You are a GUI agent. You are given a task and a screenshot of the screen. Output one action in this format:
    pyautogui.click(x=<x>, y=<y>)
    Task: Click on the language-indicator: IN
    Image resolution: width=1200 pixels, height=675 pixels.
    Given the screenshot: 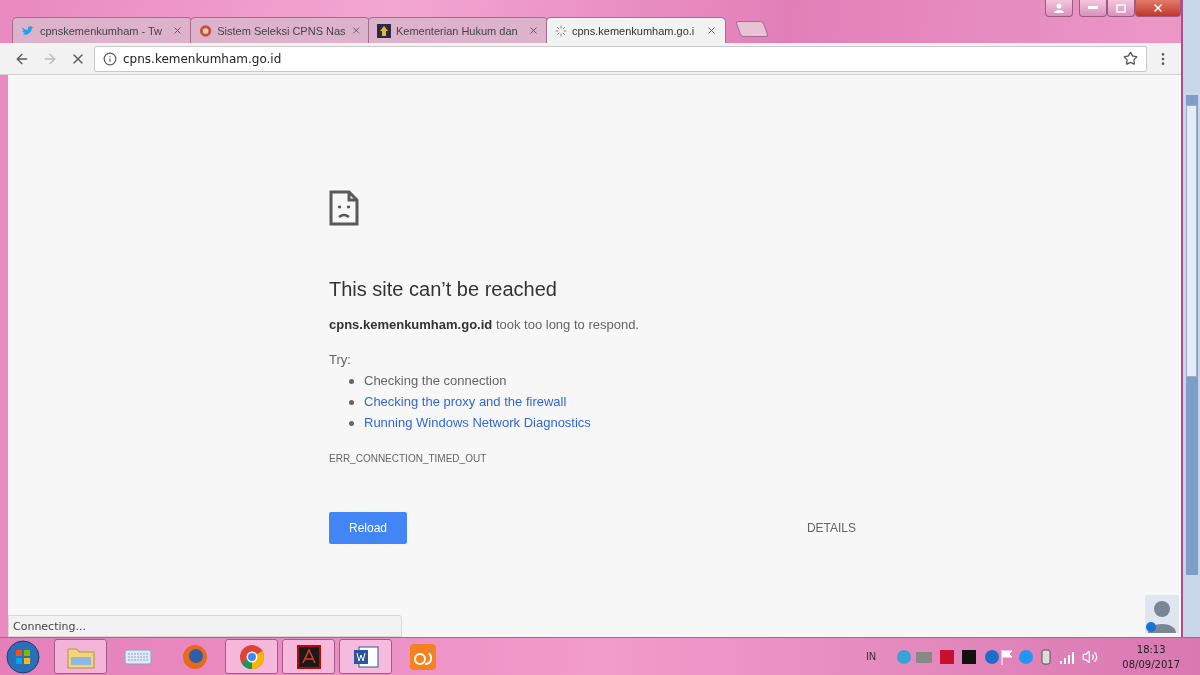 What is the action you would take?
    pyautogui.click(x=871, y=656)
    